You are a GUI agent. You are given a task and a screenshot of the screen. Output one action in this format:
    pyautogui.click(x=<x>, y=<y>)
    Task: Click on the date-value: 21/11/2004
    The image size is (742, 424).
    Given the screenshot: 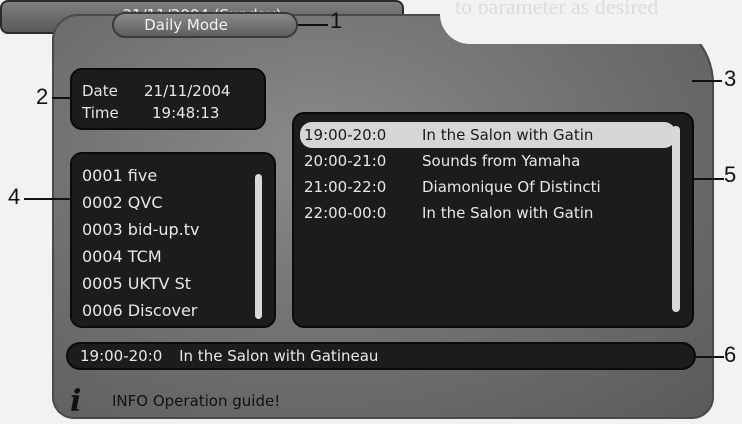 What is the action you would take?
    pyautogui.click(x=187, y=91)
    